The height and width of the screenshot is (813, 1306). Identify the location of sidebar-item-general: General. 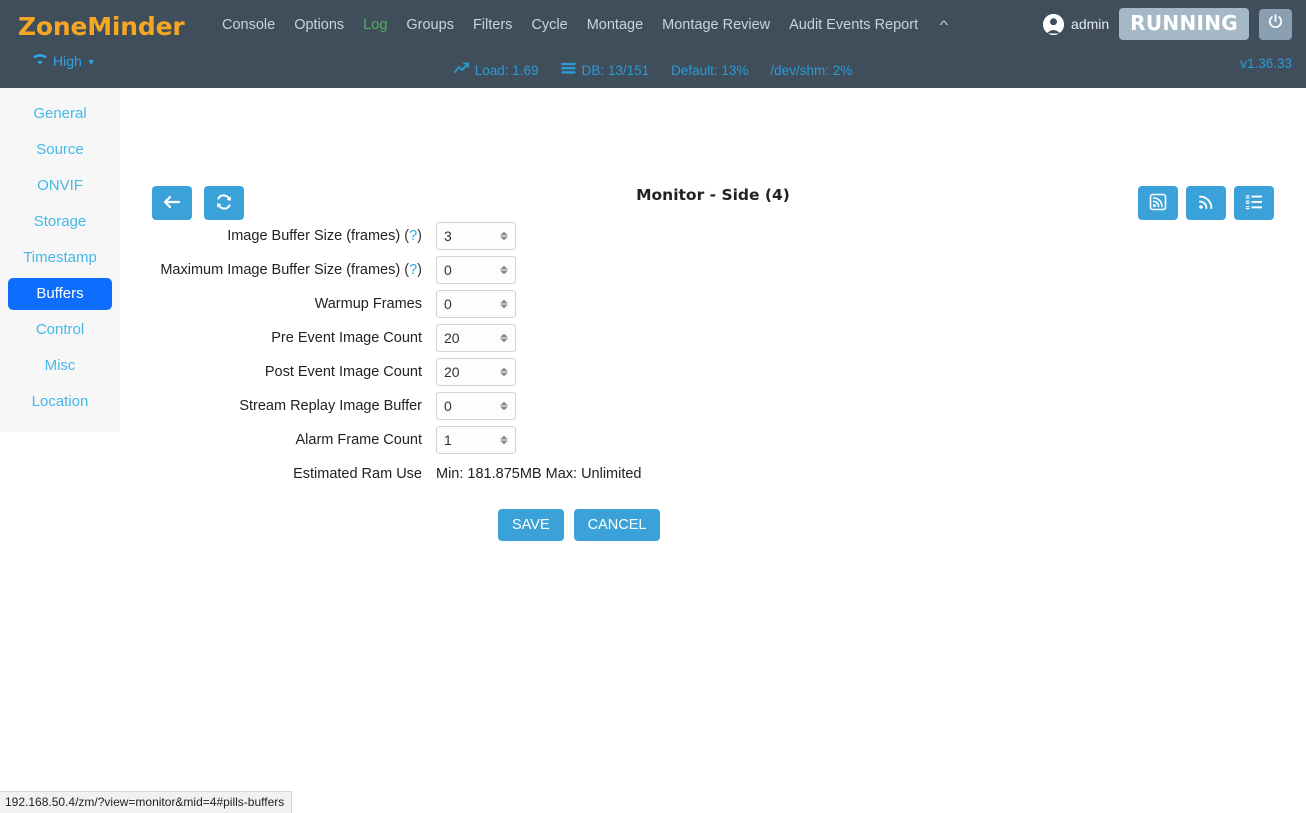
(60, 114).